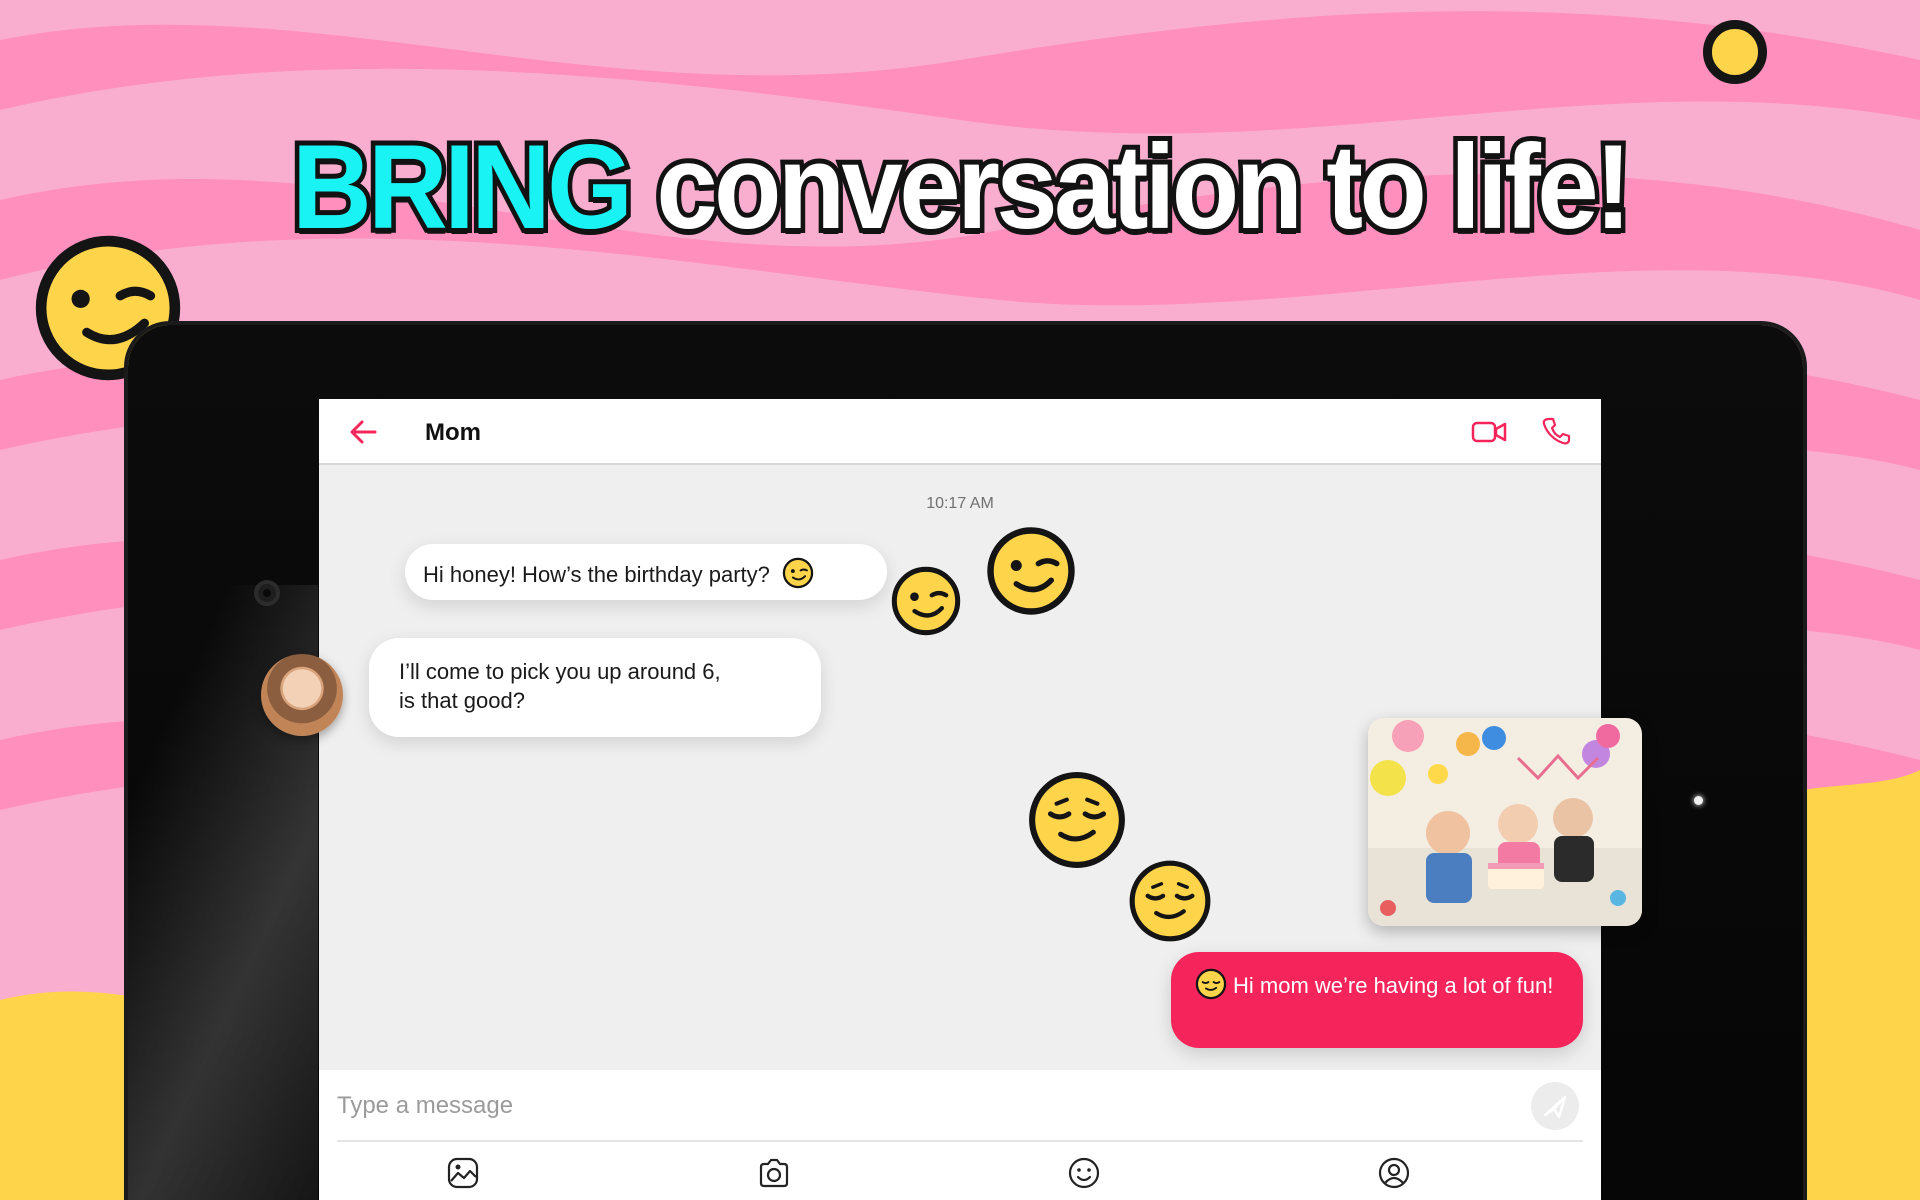 This screenshot has height=1200, width=1920. I want to click on message-timestamp: 10:17 AM, so click(960, 503).